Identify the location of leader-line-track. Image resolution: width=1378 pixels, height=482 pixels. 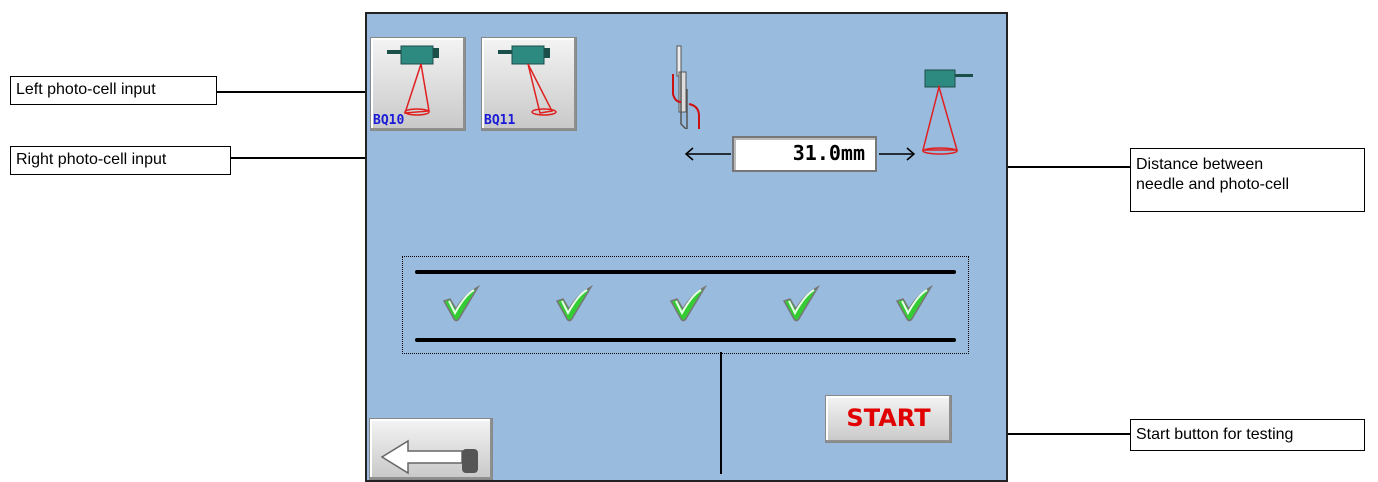
(721, 413).